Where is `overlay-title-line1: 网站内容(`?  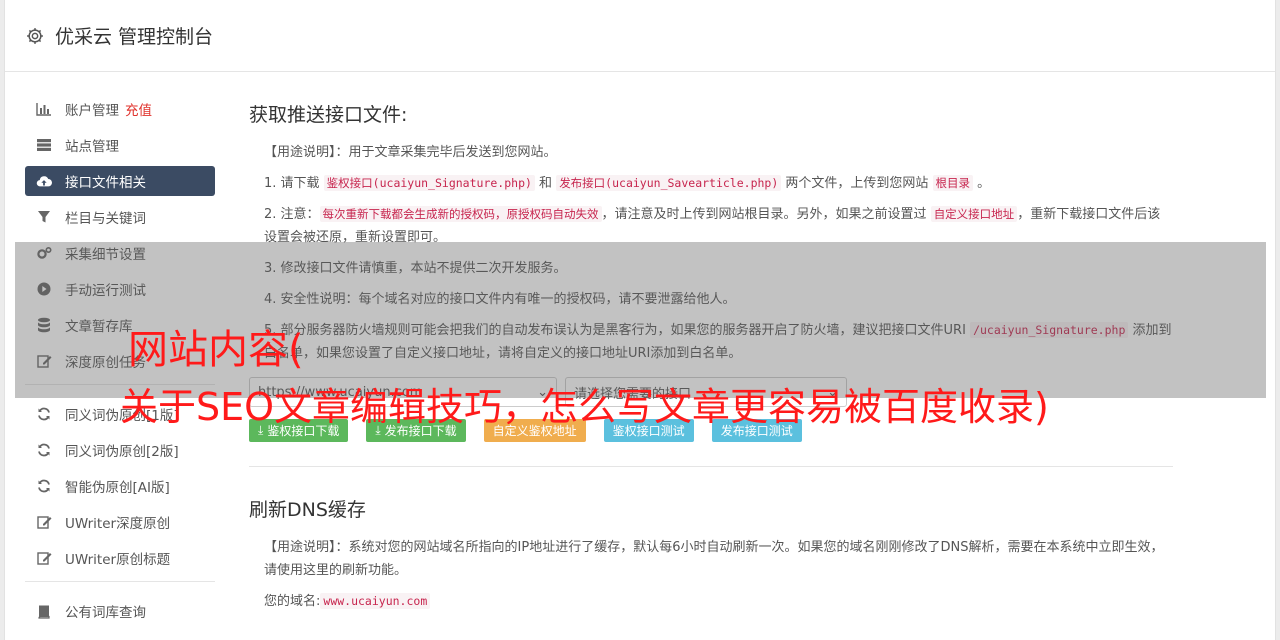 overlay-title-line1: 网站内容( is located at coordinates (216, 350).